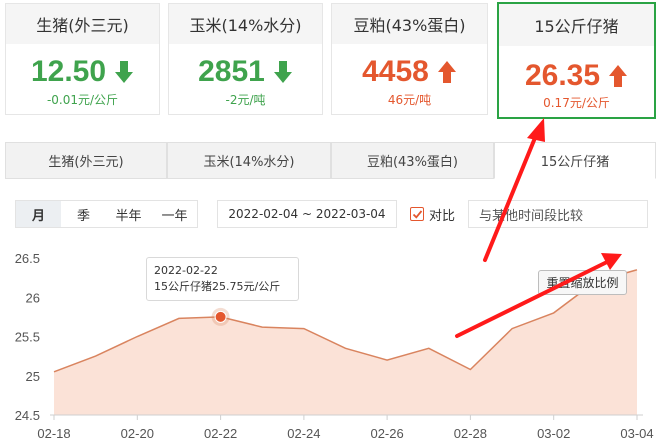 This screenshot has width=659, height=448. Describe the element at coordinates (553, 433) in the screenshot. I see `x-tick-label: 03-02` at that location.